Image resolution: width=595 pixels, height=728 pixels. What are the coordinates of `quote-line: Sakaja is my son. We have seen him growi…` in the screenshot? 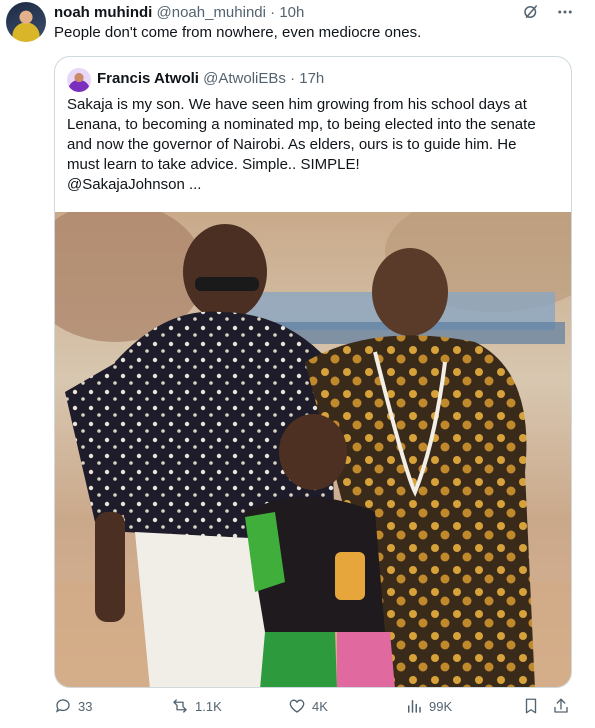 It's located at (297, 104).